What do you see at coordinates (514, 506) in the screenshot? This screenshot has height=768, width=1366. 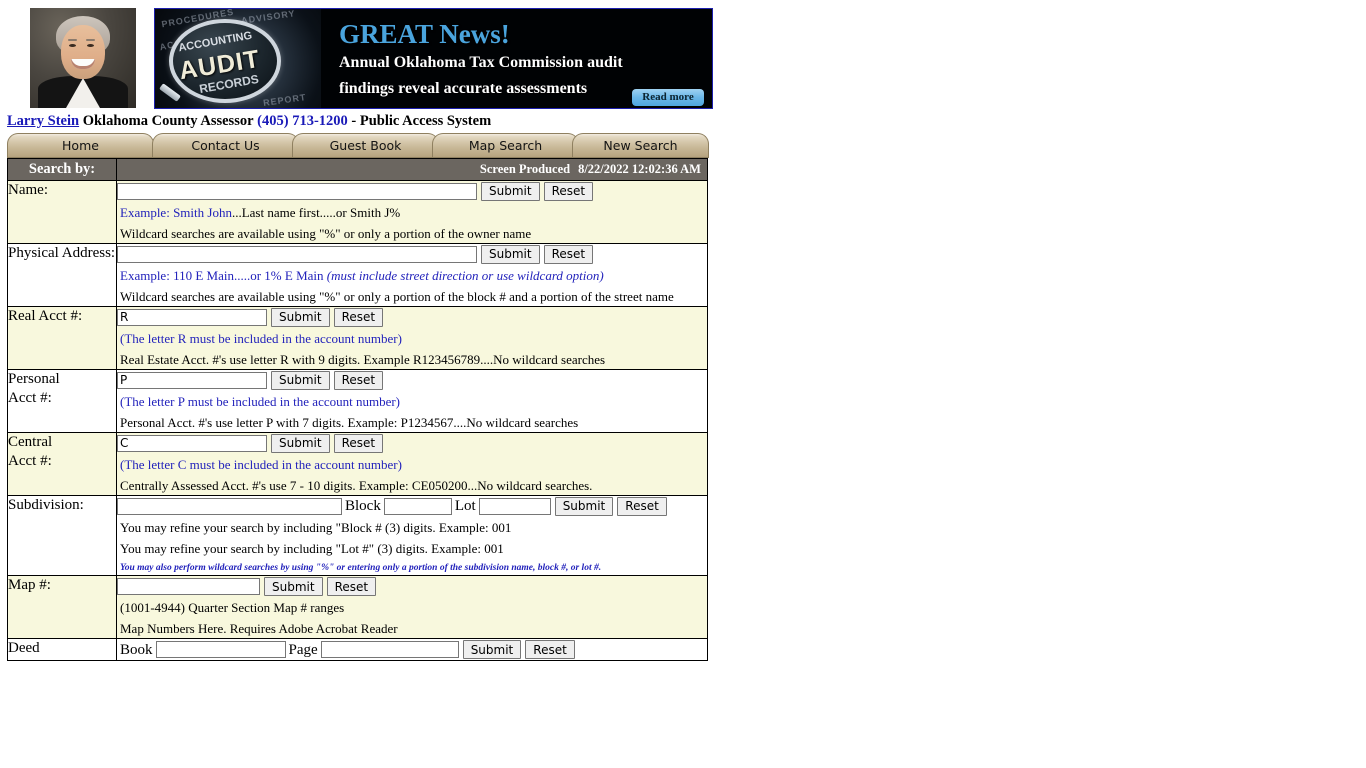 I see `subdivision-lot-input` at bounding box center [514, 506].